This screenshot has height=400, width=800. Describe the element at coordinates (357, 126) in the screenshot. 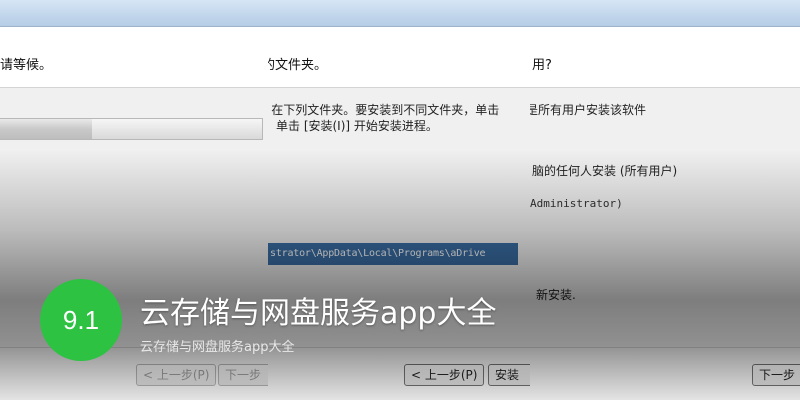

I see `description-line-2: 单击 [安装(I)] 开始安装进程。` at that location.